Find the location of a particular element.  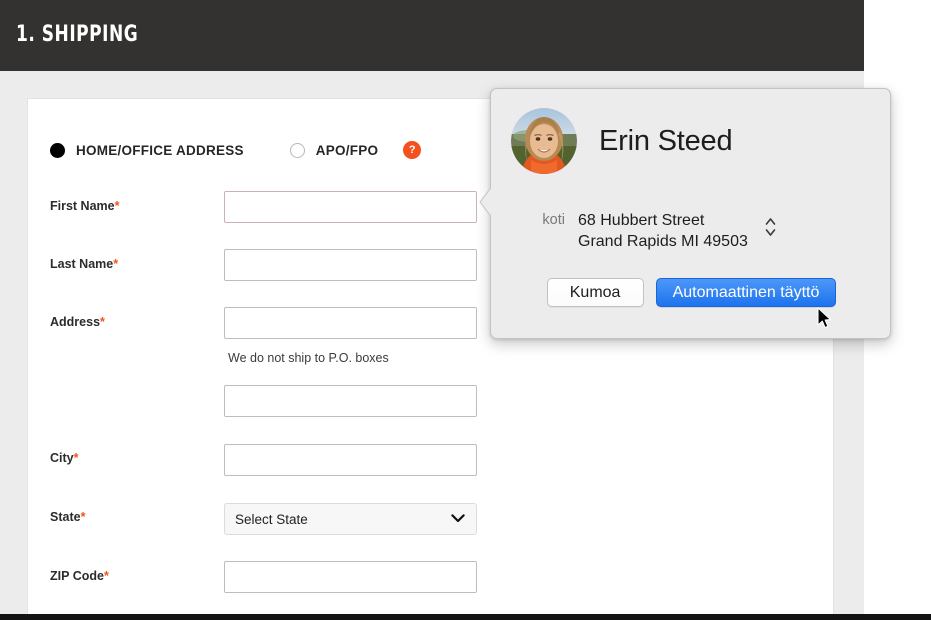

contact-name: Erin Steed is located at coordinates (666, 140).